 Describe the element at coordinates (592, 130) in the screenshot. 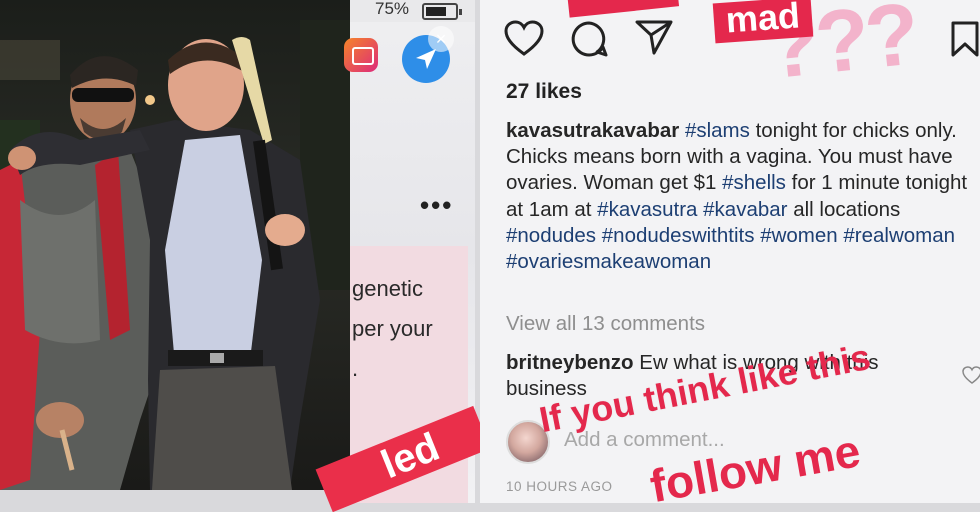

I see `caption-username: kavasutrakavabar` at that location.